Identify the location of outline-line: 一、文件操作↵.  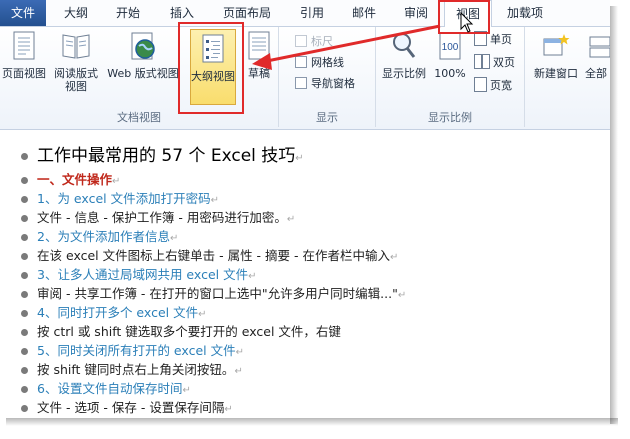
(71, 180).